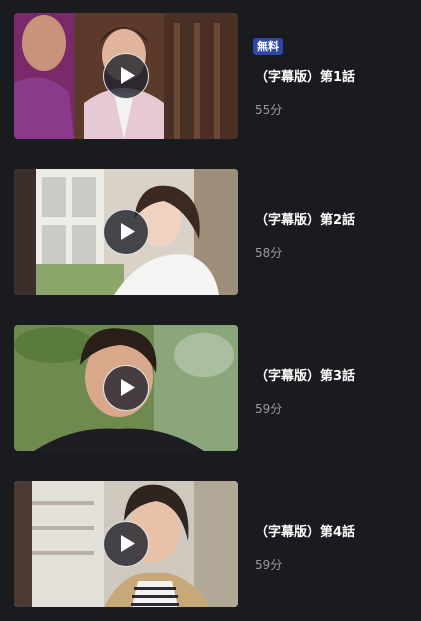  What do you see at coordinates (268, 46) in the screenshot?
I see `free-badge: 無料` at bounding box center [268, 46].